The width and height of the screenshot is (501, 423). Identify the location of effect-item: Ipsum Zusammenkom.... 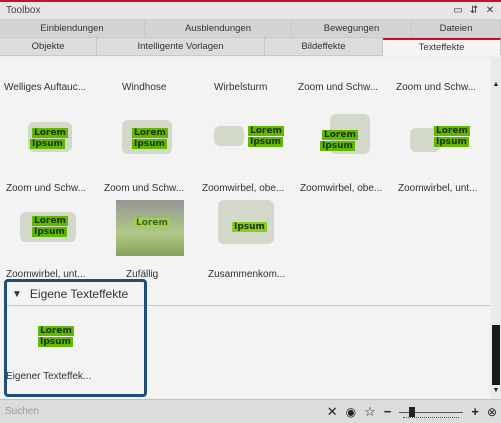
(248, 238).